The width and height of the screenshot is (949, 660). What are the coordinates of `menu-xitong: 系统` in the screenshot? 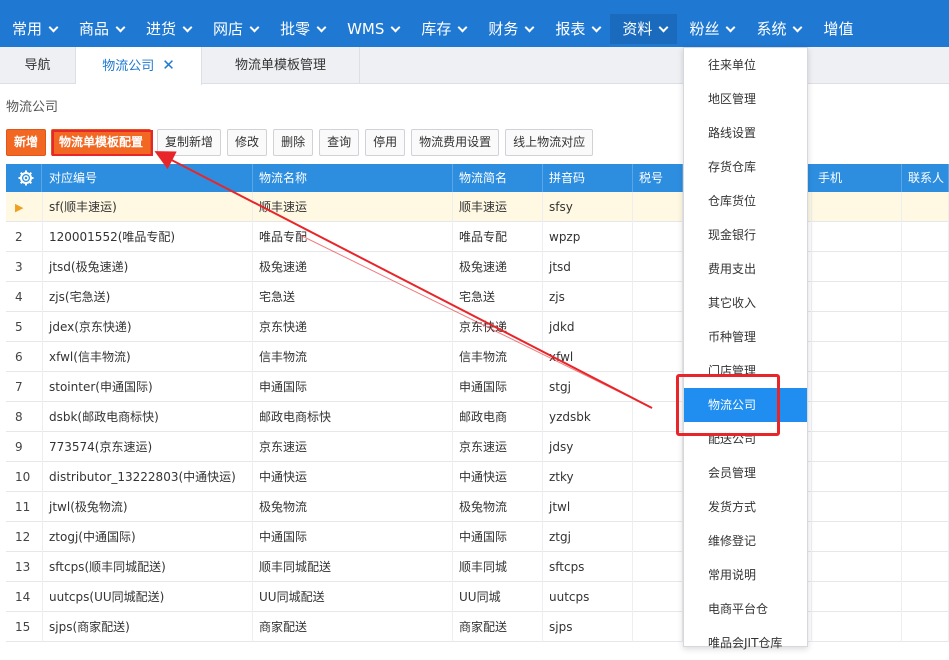 It's located at (777, 29).